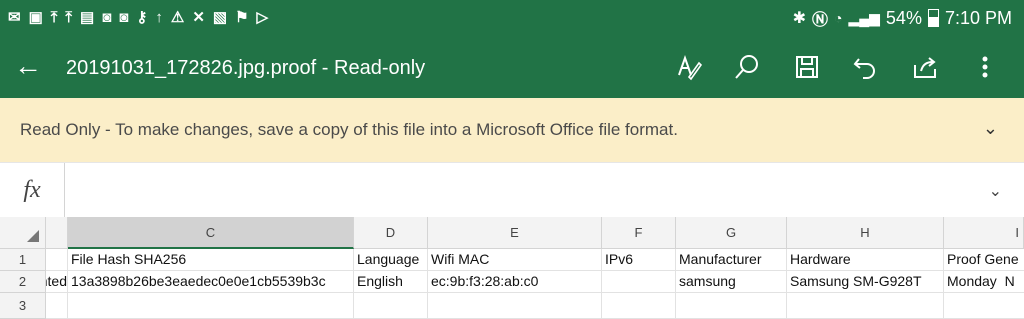 The height and width of the screenshot is (319, 1024). Describe the element at coordinates (731, 306) in the screenshot. I see `cell-g3` at that location.